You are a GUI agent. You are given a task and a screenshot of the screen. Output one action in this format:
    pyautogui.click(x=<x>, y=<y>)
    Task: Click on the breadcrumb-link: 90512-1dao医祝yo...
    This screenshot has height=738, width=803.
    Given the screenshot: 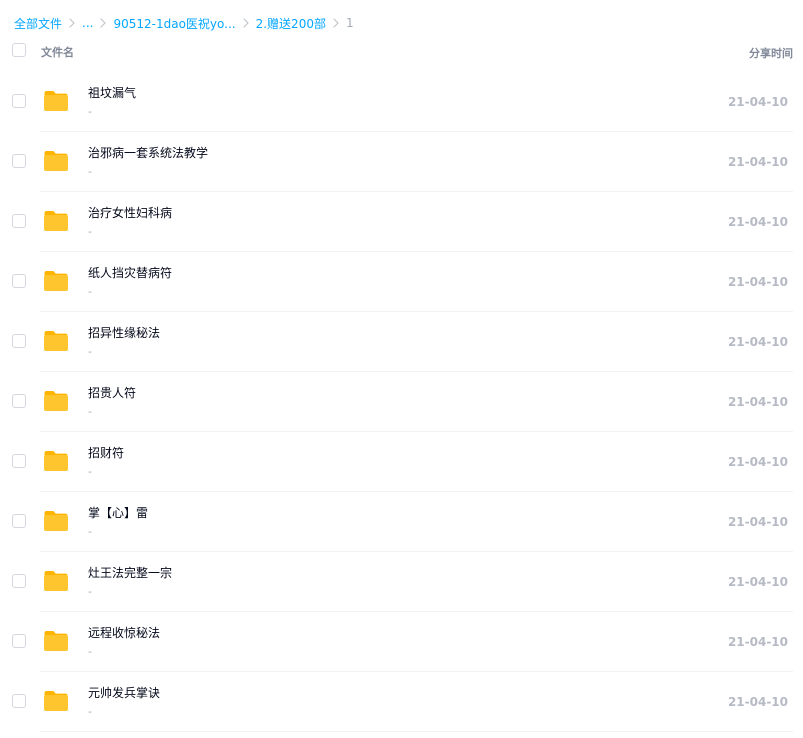 What is the action you would take?
    pyautogui.click(x=174, y=23)
    